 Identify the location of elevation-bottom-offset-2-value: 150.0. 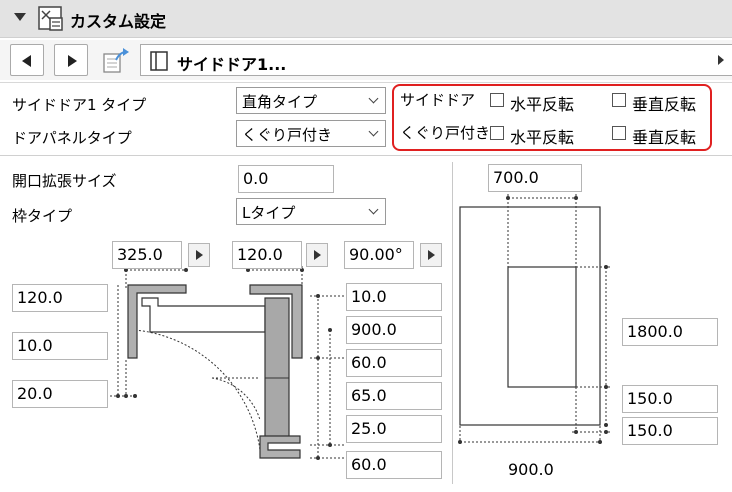
(650, 430).